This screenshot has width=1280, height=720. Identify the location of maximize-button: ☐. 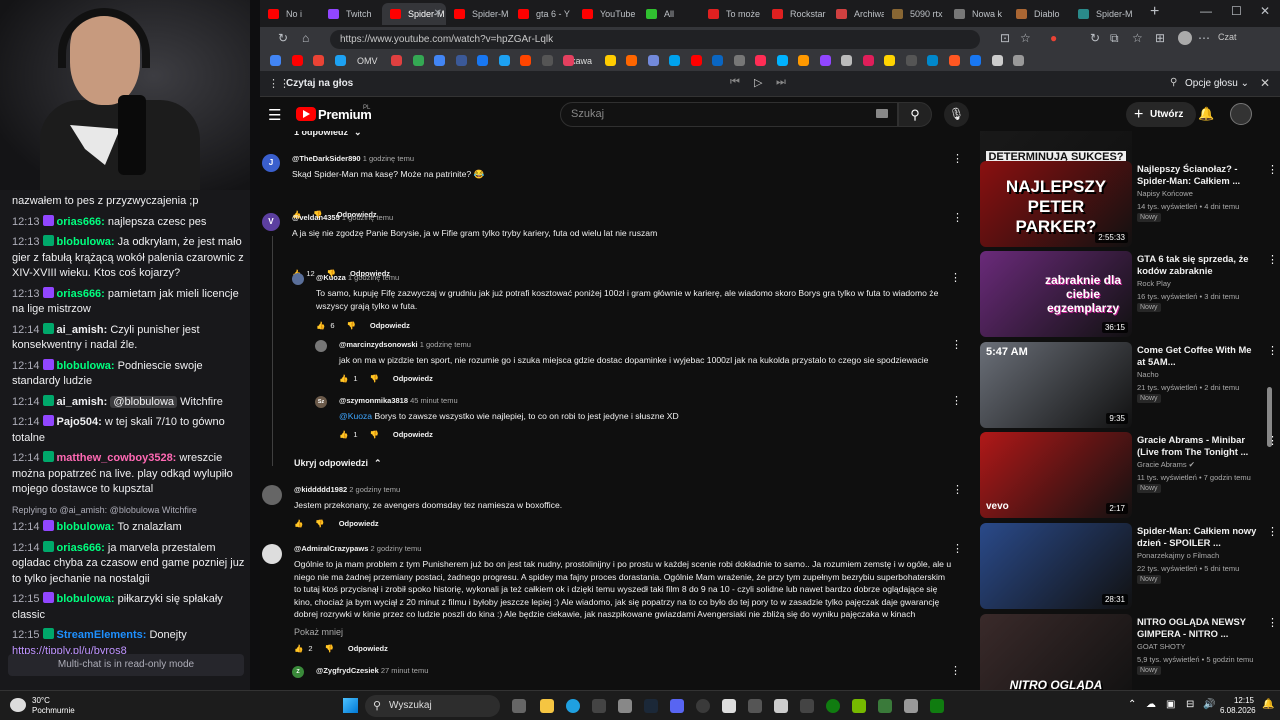
(1236, 11).